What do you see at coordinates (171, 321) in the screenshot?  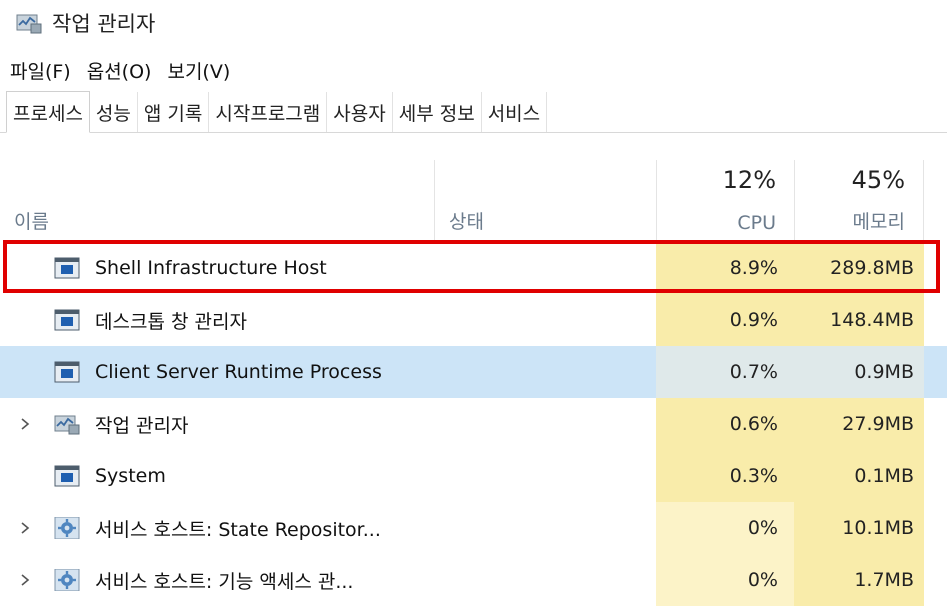 I see `process-name: 데스크톱 창 관리자` at bounding box center [171, 321].